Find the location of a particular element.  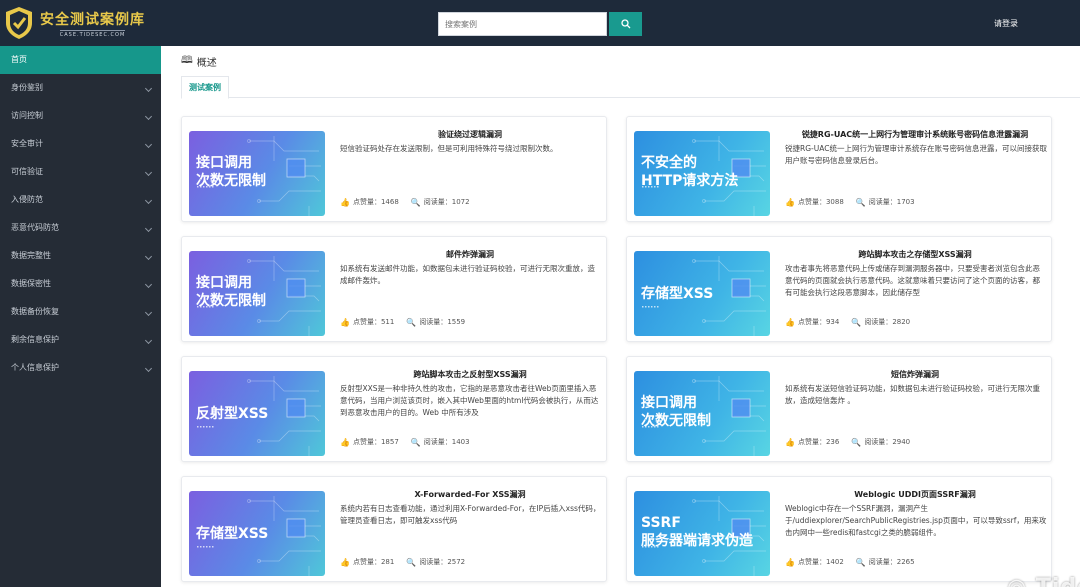

wechat-icon: ◎ is located at coordinates (1017, 581).